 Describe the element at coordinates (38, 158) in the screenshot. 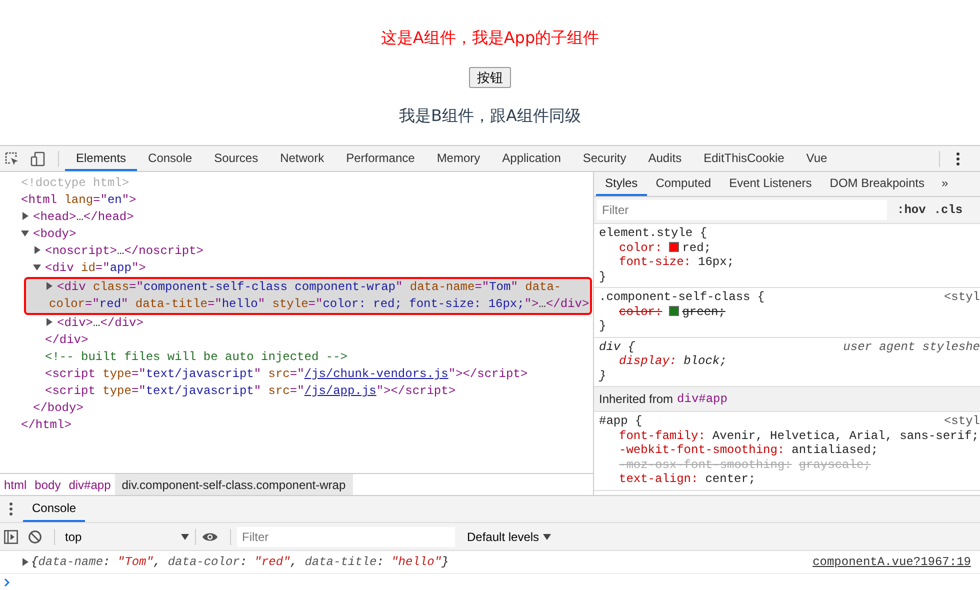

I see `device-icon` at that location.